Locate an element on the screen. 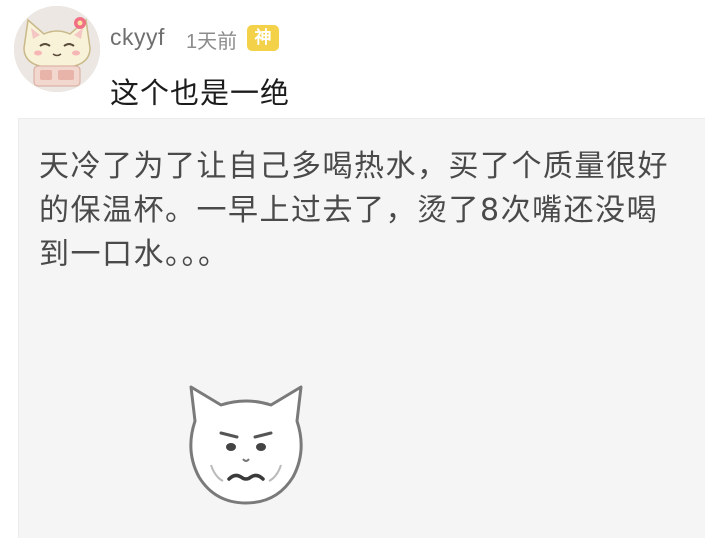  username: ckyyf is located at coordinates (137, 37).